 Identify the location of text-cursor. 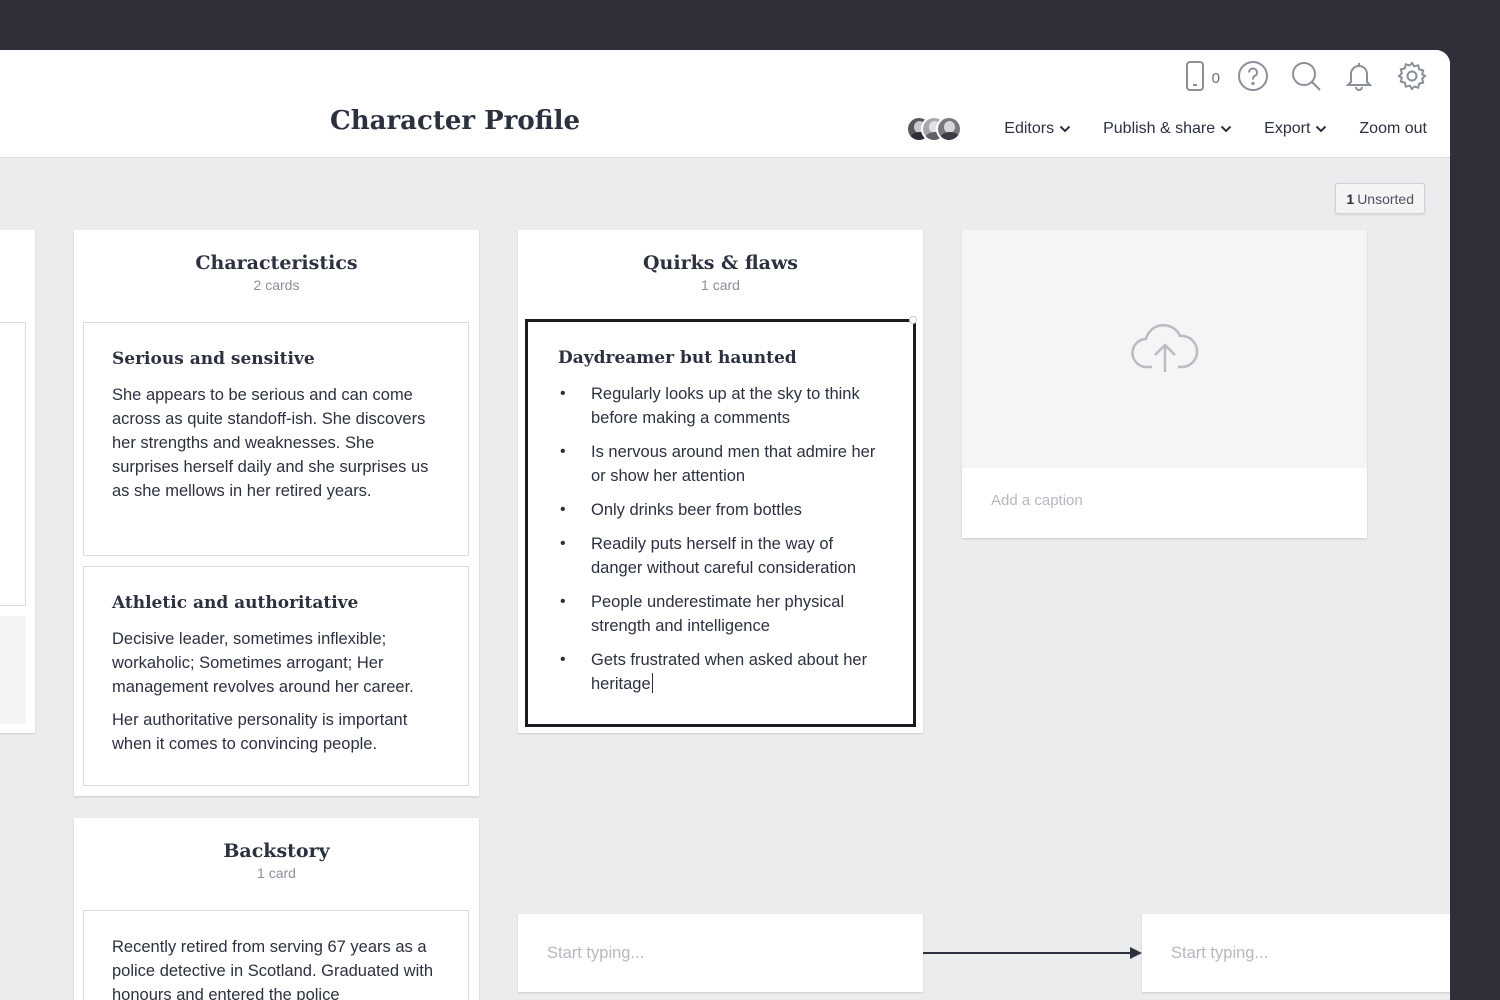
(652, 683).